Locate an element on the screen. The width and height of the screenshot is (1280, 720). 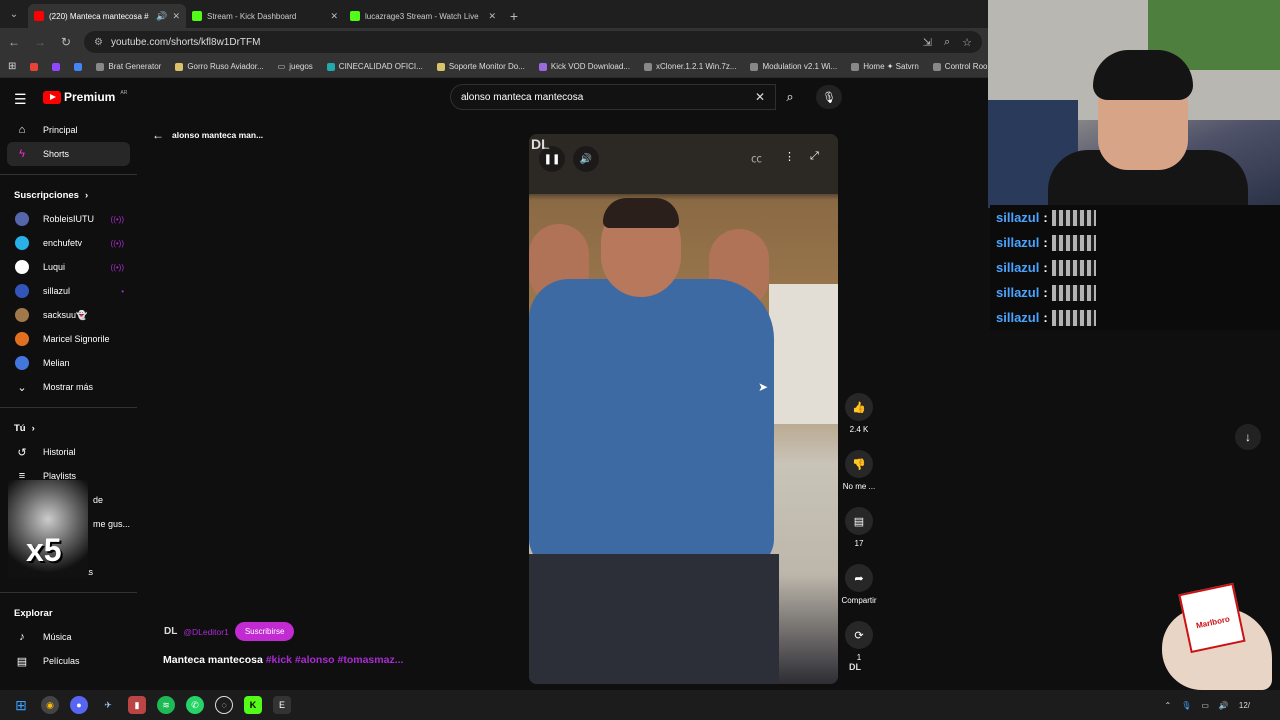
bookmark-item: Control Room is located at coordinates (960, 66).